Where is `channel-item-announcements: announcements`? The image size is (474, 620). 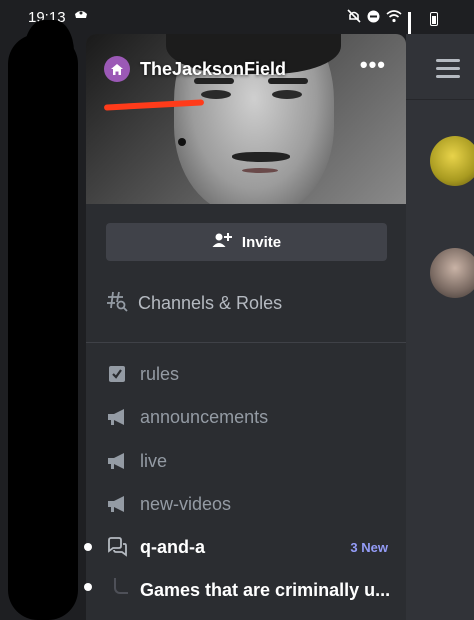 channel-item-announcements: announcements is located at coordinates (251, 417).